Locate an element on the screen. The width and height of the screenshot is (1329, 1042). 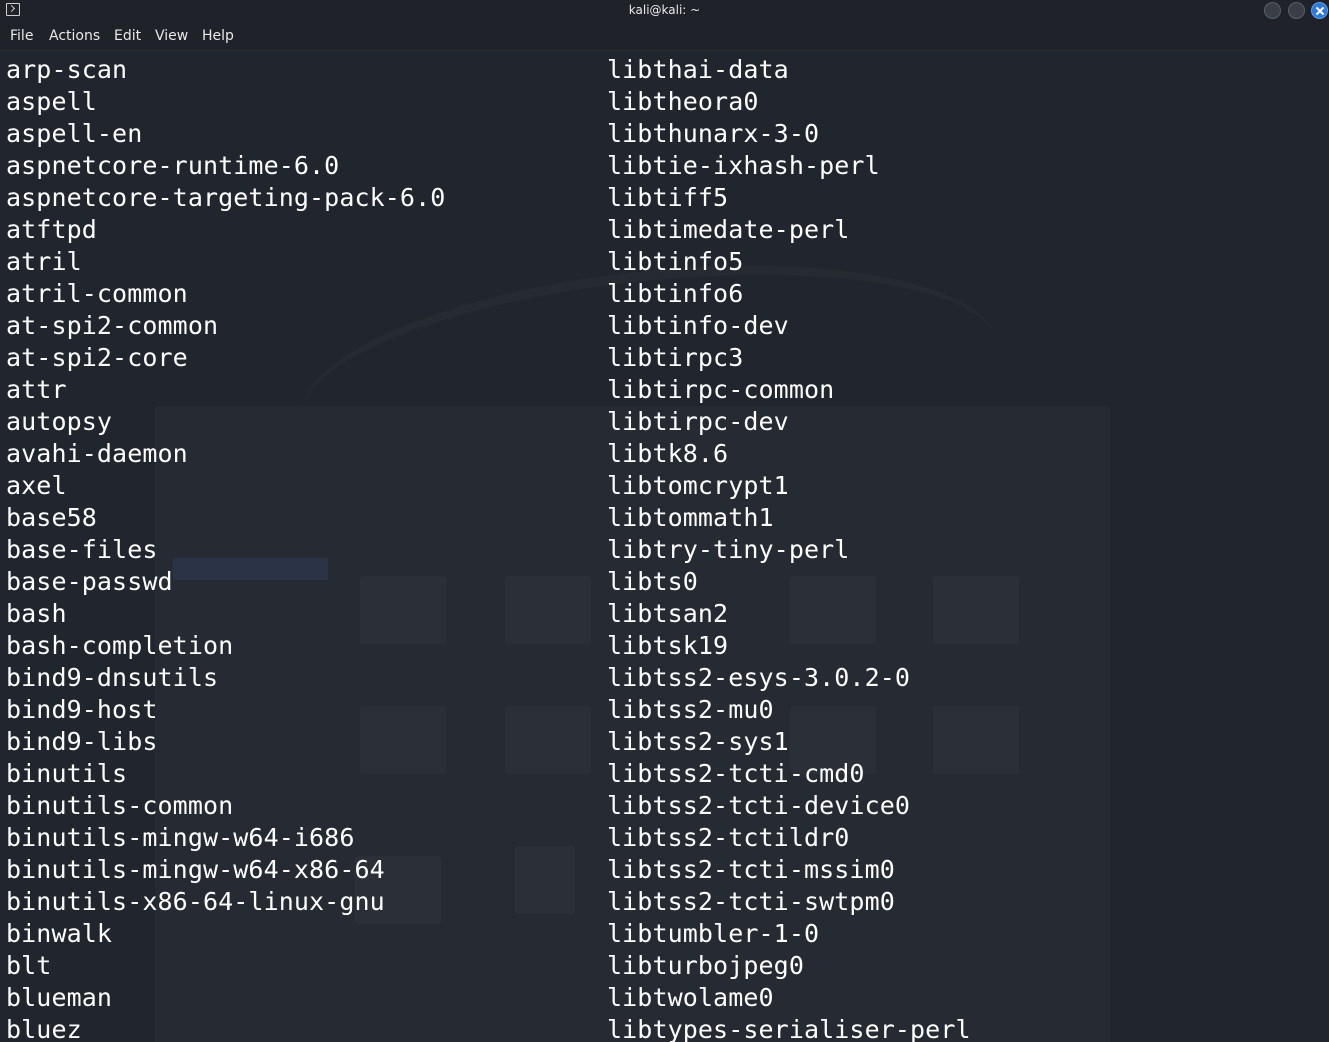
package-name: libtomcrypt1 is located at coordinates (698, 485).